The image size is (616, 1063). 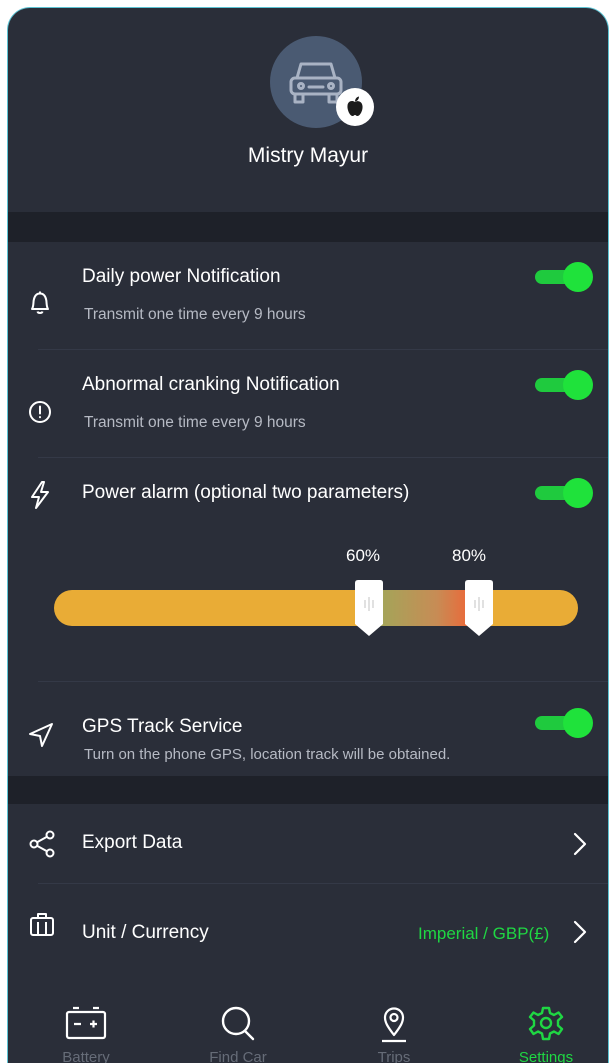 I want to click on tab-label: Settings, so click(x=546, y=1056).